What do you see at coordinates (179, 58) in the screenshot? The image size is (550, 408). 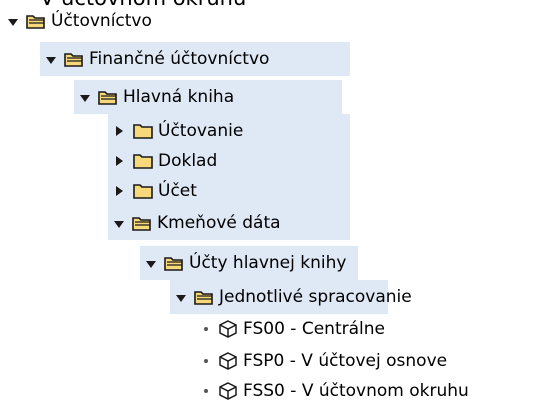 I see `tree-node-label: Finančné účtovníctvo` at bounding box center [179, 58].